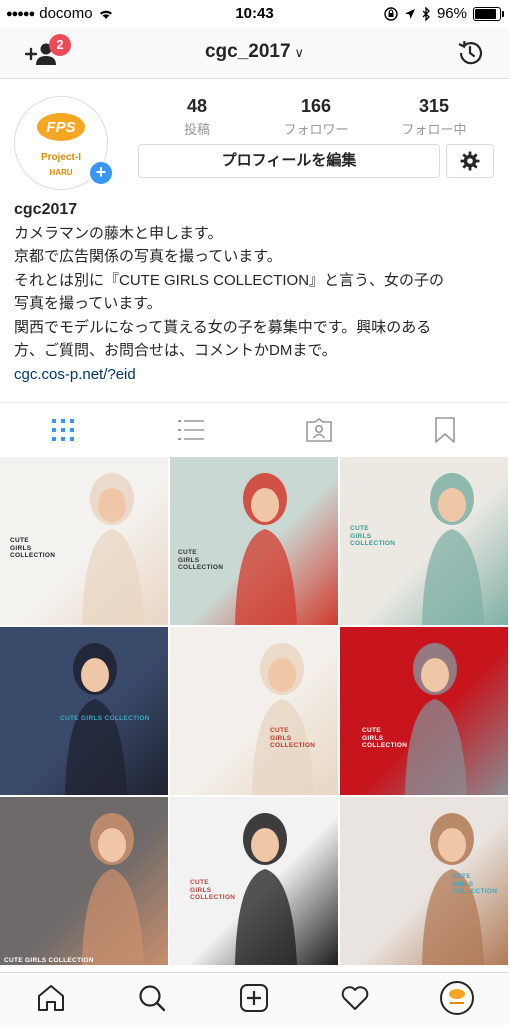 This screenshot has height=1025, width=509. Describe the element at coordinates (101, 173) in the screenshot. I see `add-story-button: +` at that location.